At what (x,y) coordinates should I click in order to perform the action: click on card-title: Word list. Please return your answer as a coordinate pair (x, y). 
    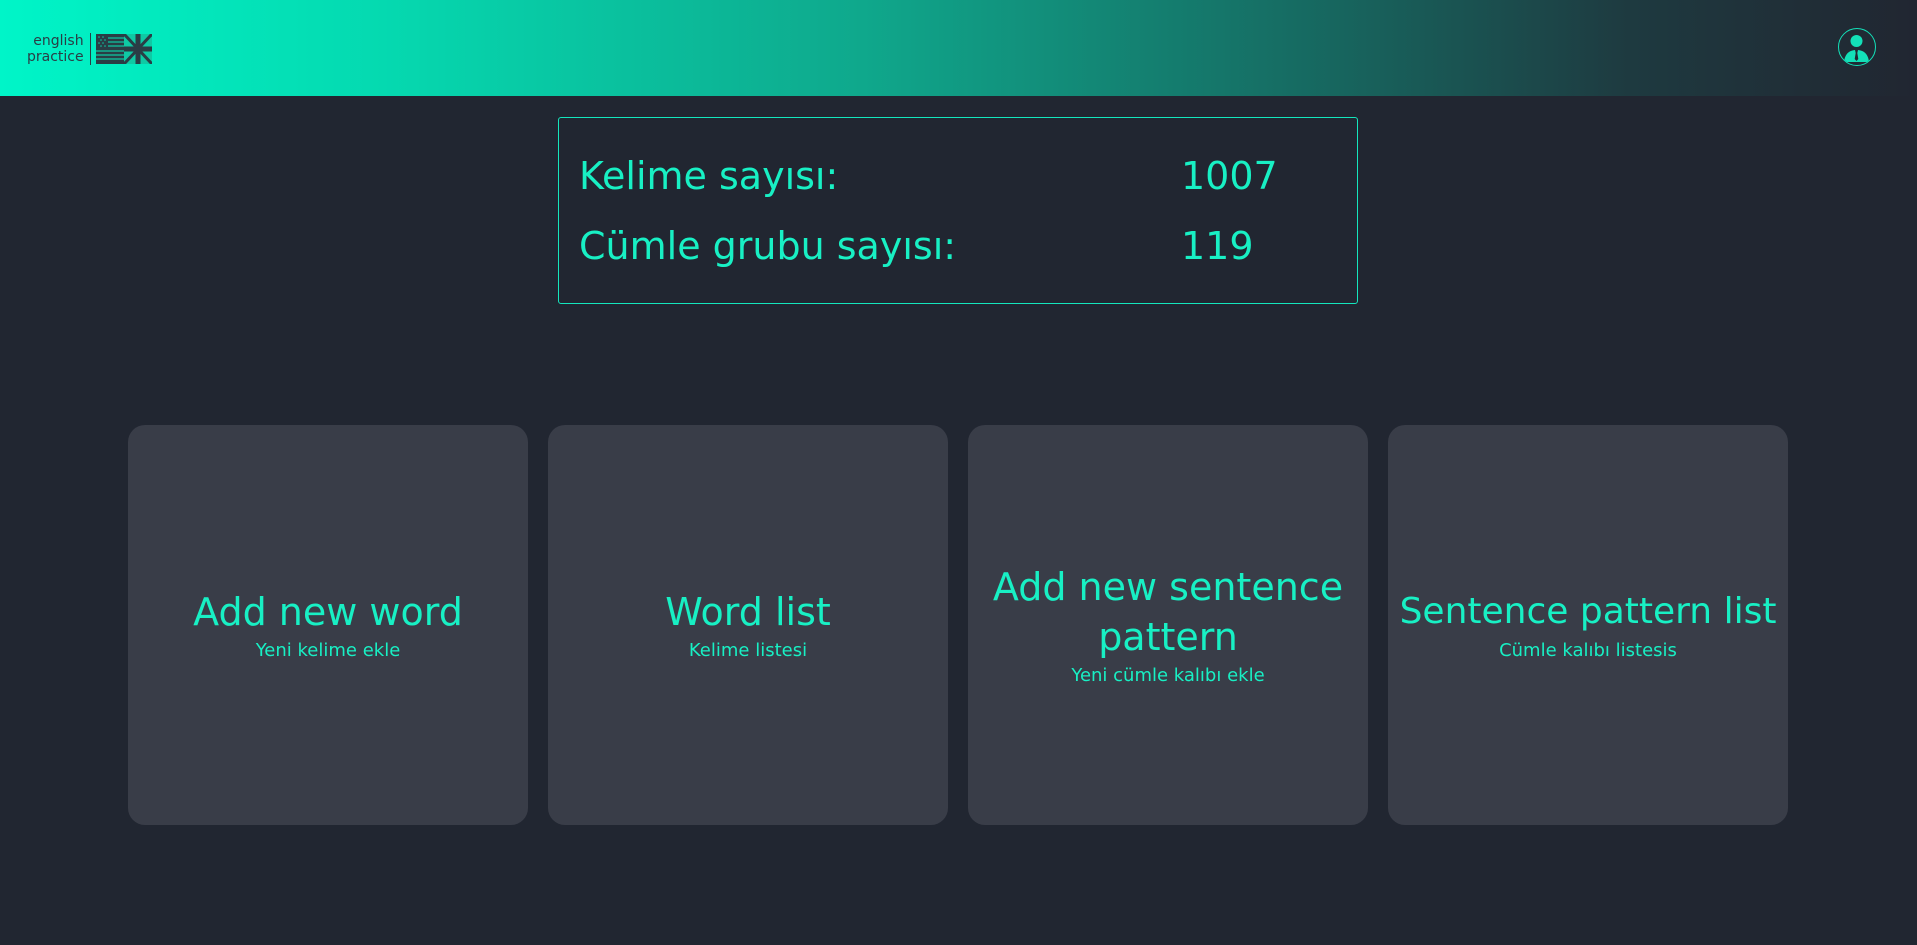
    Looking at the image, I should click on (748, 612).